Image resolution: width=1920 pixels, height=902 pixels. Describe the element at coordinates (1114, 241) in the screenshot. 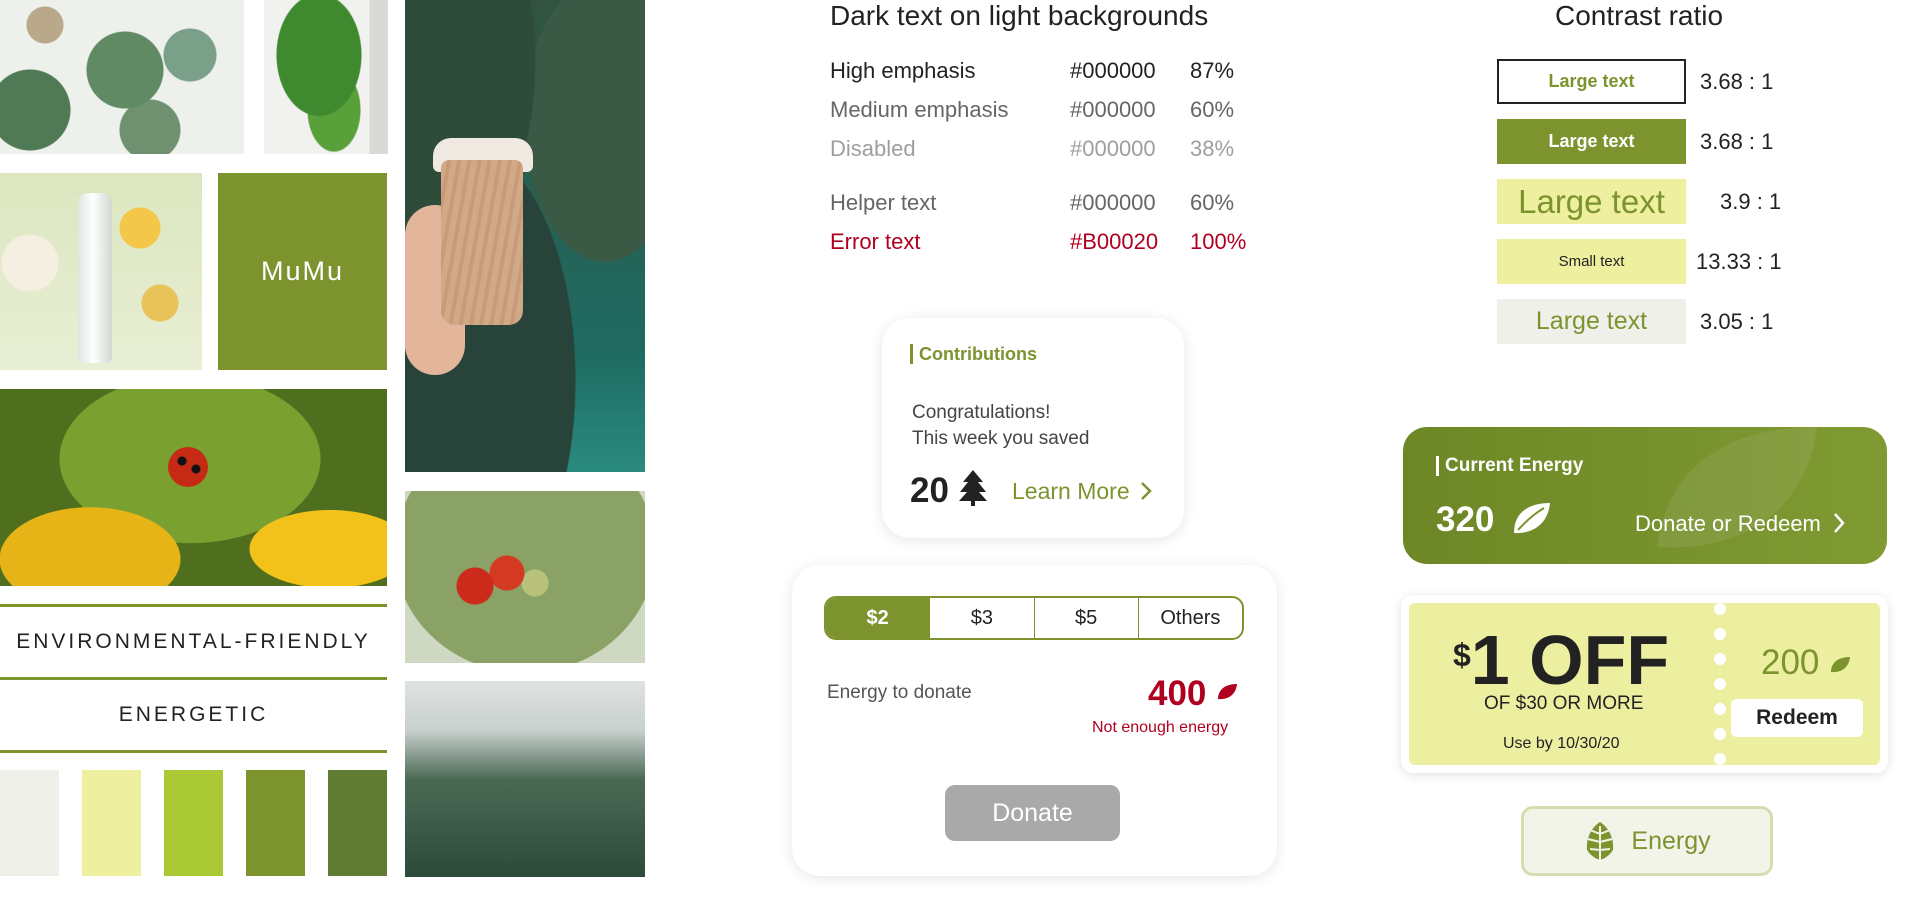

I see `row-hex: #B00020` at that location.